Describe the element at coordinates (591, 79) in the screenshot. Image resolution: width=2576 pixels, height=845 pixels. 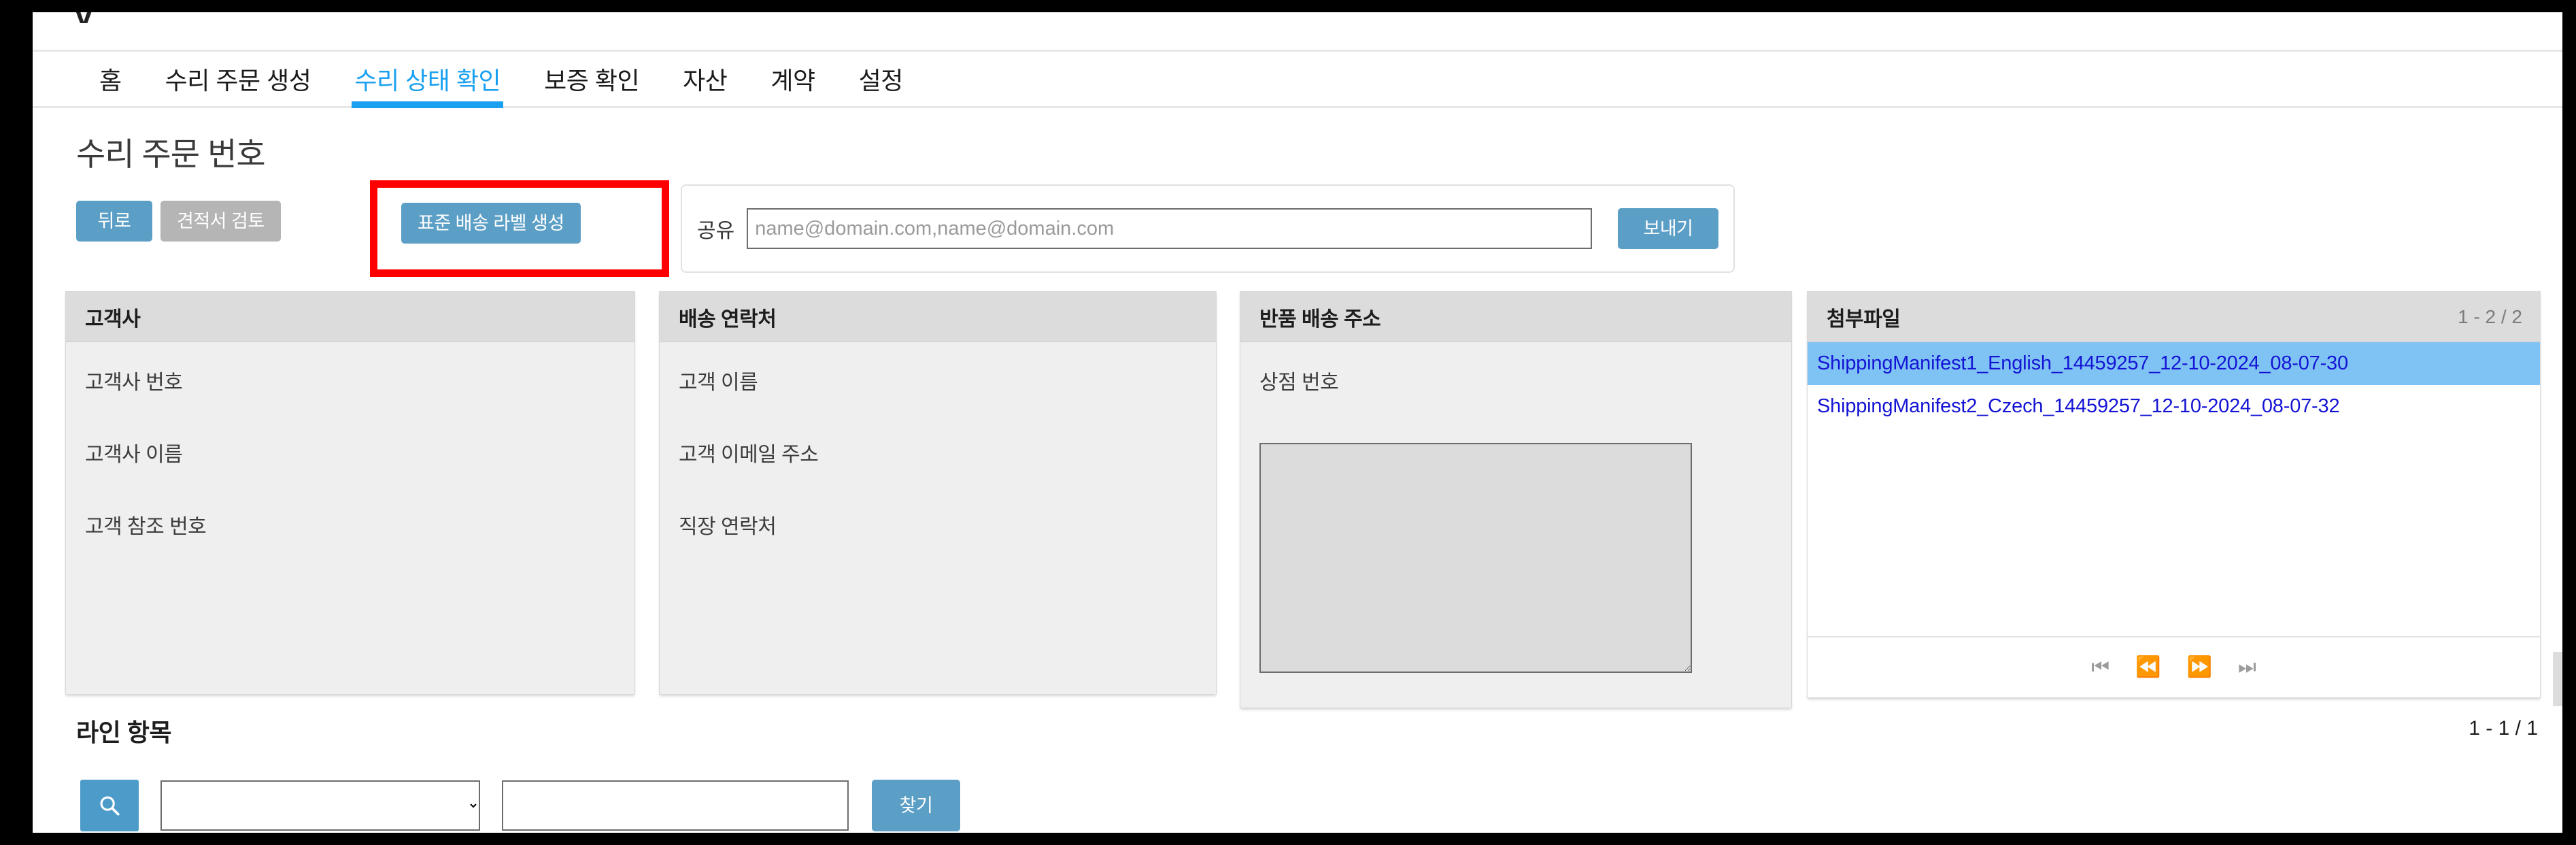
I see `nav-item-warranty-check: 보증 확인` at that location.